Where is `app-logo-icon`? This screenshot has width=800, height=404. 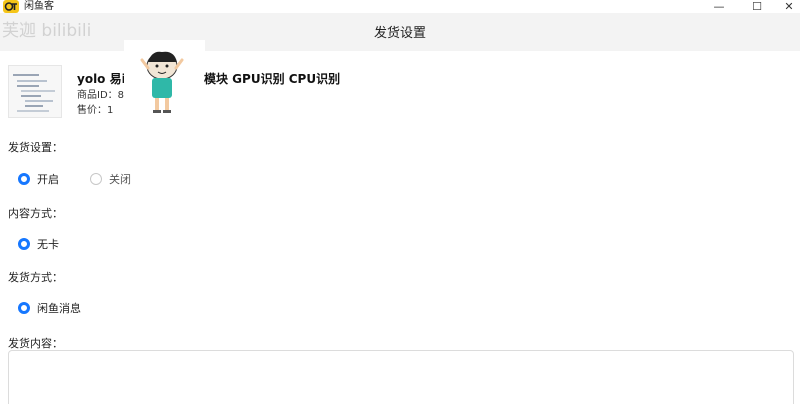 app-logo-icon is located at coordinates (11, 6).